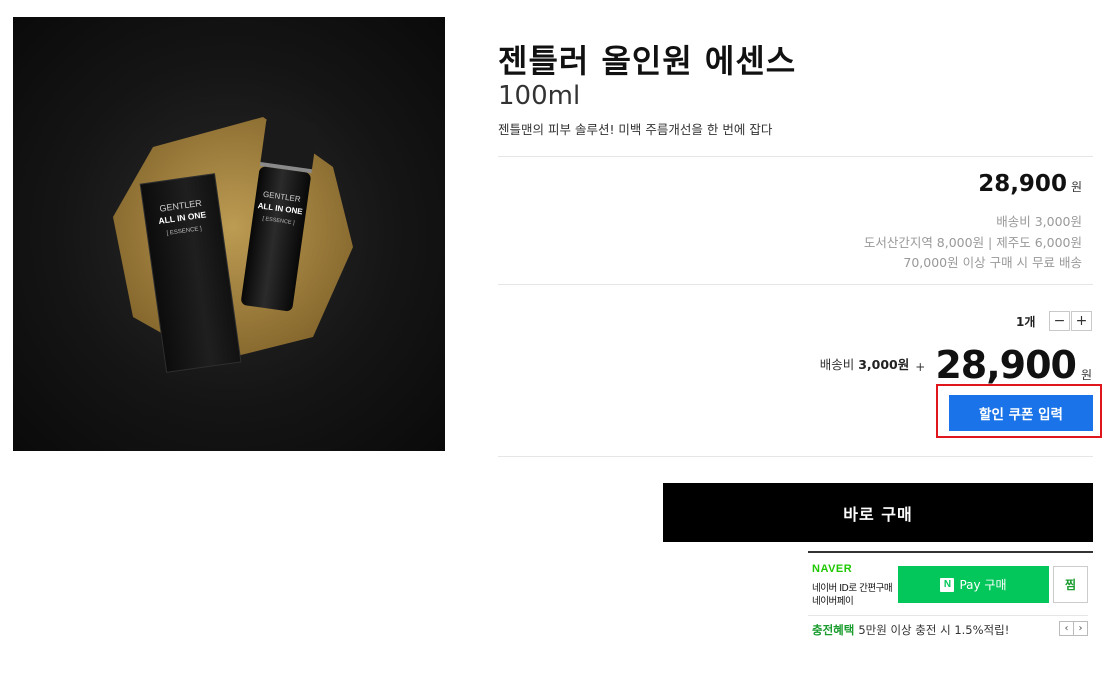 This screenshot has height=673, width=1114. Describe the element at coordinates (1026, 322) in the screenshot. I see `quantity-label: 1개` at that location.